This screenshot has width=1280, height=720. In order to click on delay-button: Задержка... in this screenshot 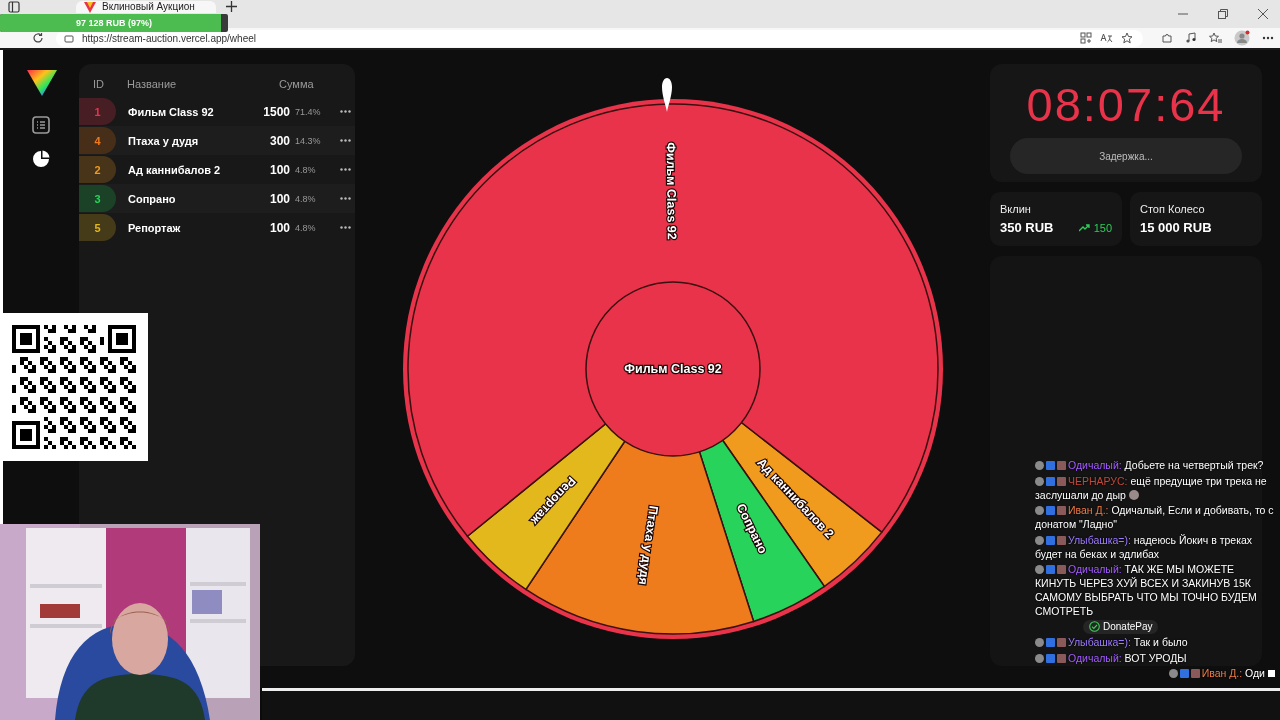, I will do `click(1126, 156)`.